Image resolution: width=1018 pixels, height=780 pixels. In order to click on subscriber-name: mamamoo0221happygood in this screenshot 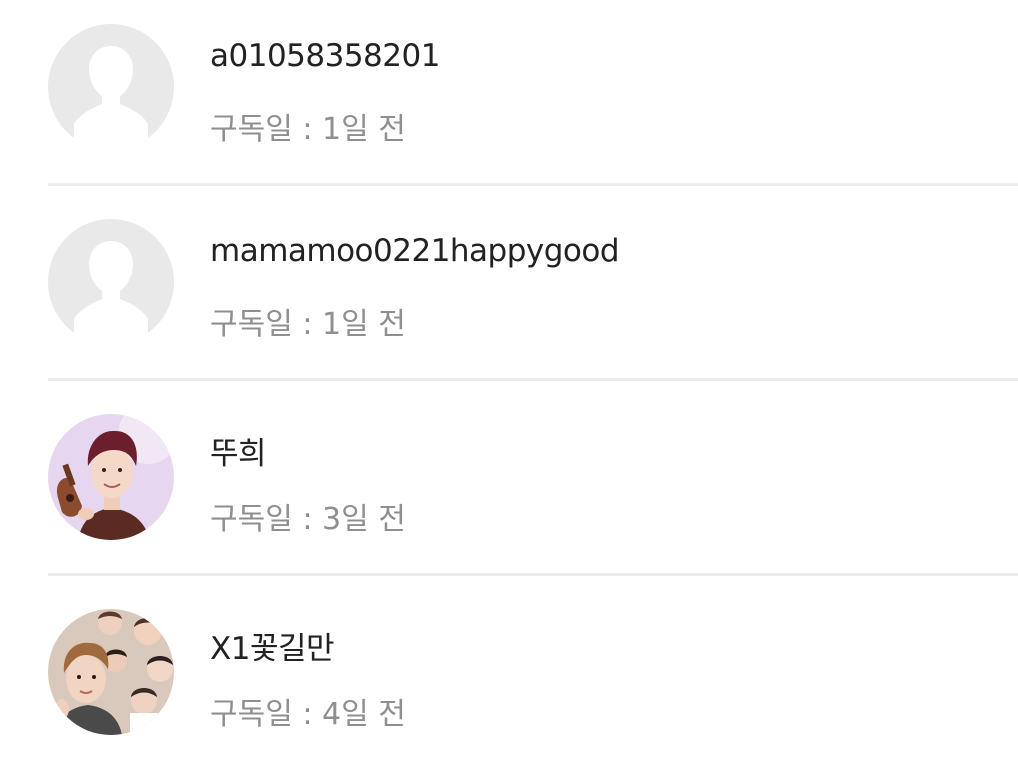, I will do `click(415, 251)`.